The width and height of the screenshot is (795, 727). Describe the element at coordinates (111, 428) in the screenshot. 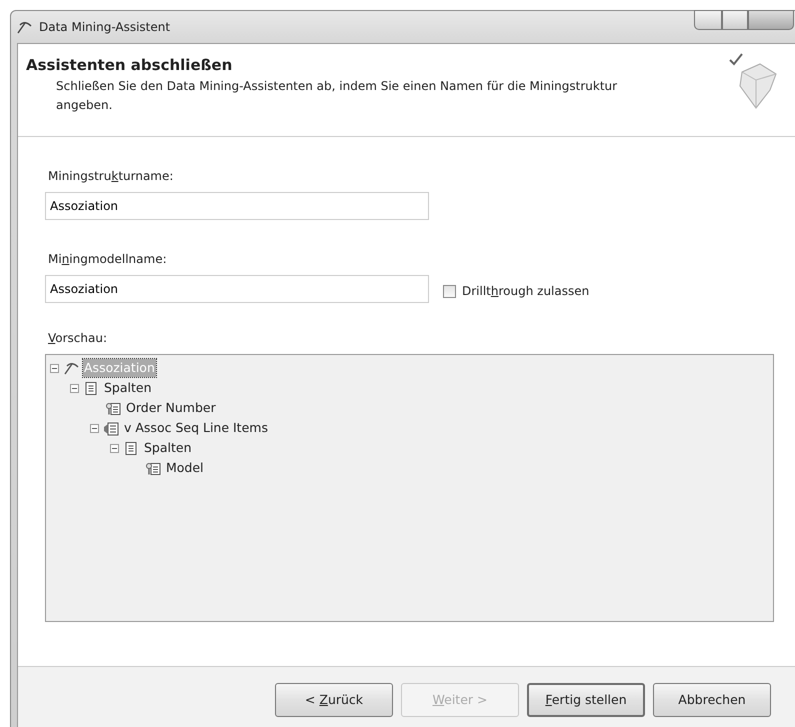

I see `table-icon` at that location.